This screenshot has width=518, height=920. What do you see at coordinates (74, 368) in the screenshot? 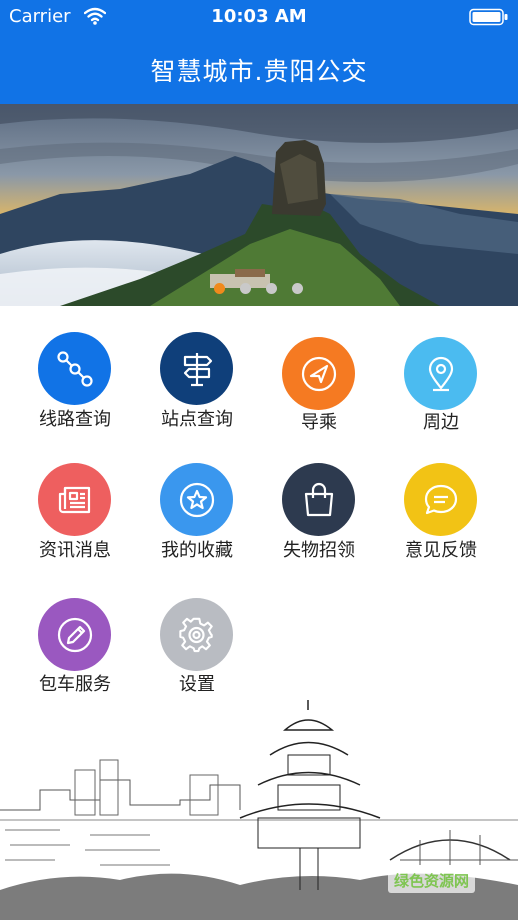
I see `route-icon` at bounding box center [74, 368].